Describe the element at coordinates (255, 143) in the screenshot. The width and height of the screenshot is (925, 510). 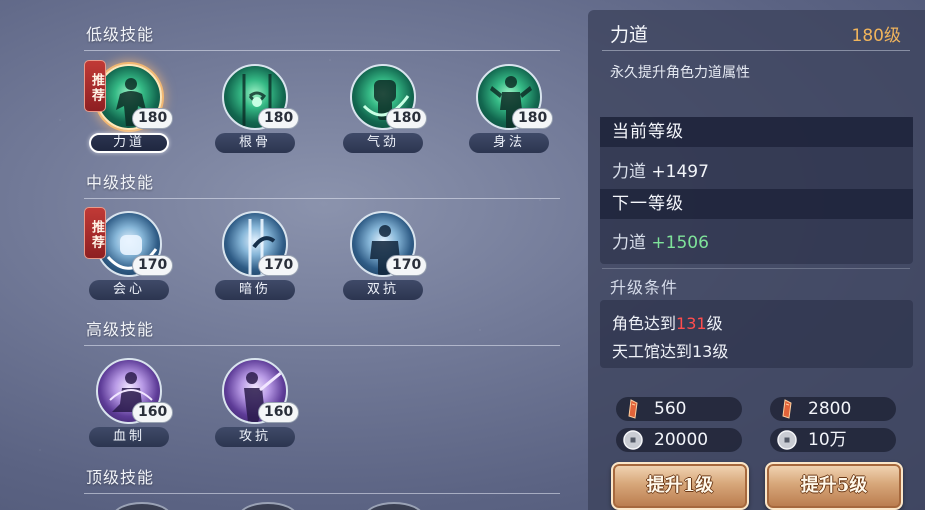
I see `skill-name: 根骨` at that location.